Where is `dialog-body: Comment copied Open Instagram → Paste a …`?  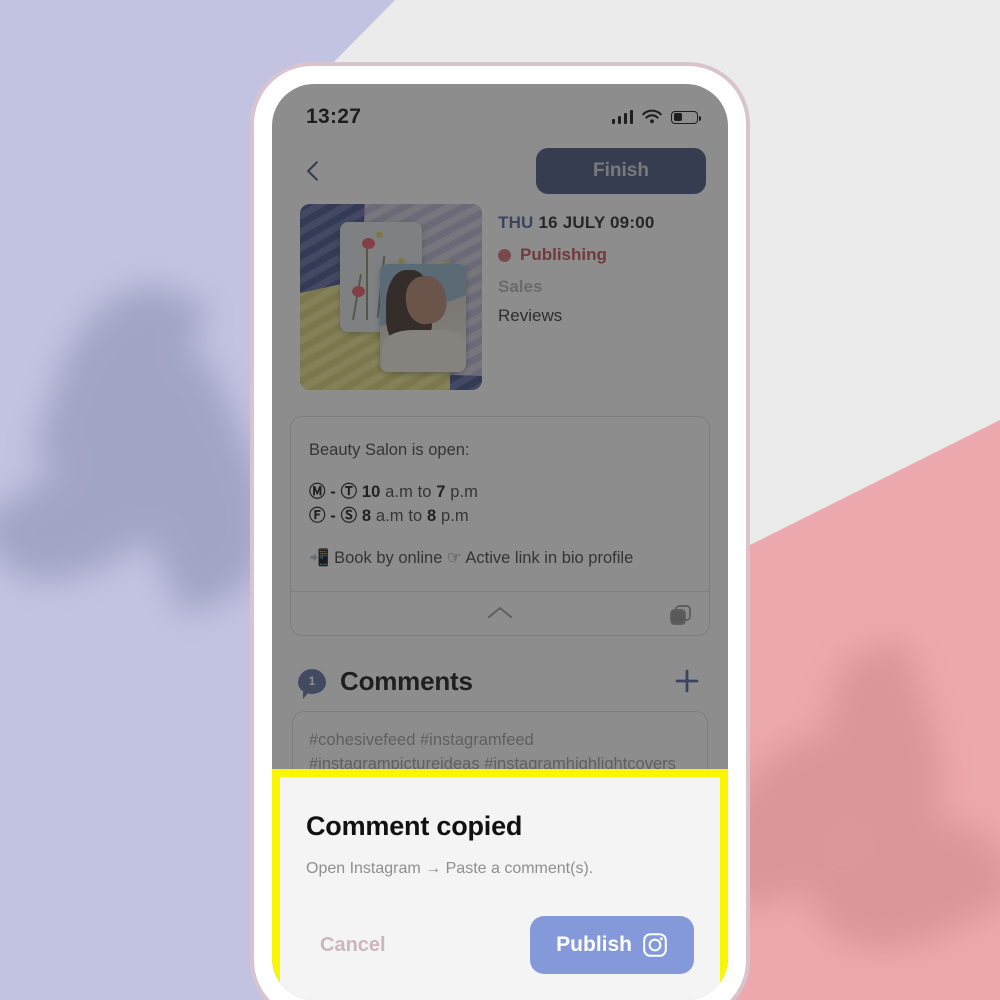
dialog-body: Comment copied Open Instagram → Paste a … is located at coordinates (500, 888).